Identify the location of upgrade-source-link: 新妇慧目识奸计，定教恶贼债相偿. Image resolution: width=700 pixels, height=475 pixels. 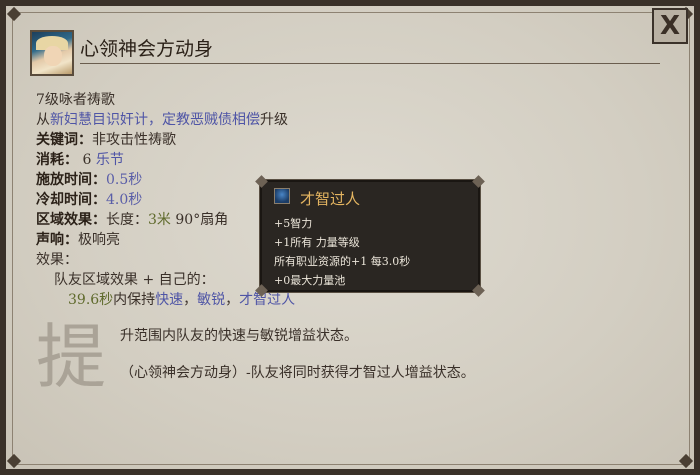
(155, 120).